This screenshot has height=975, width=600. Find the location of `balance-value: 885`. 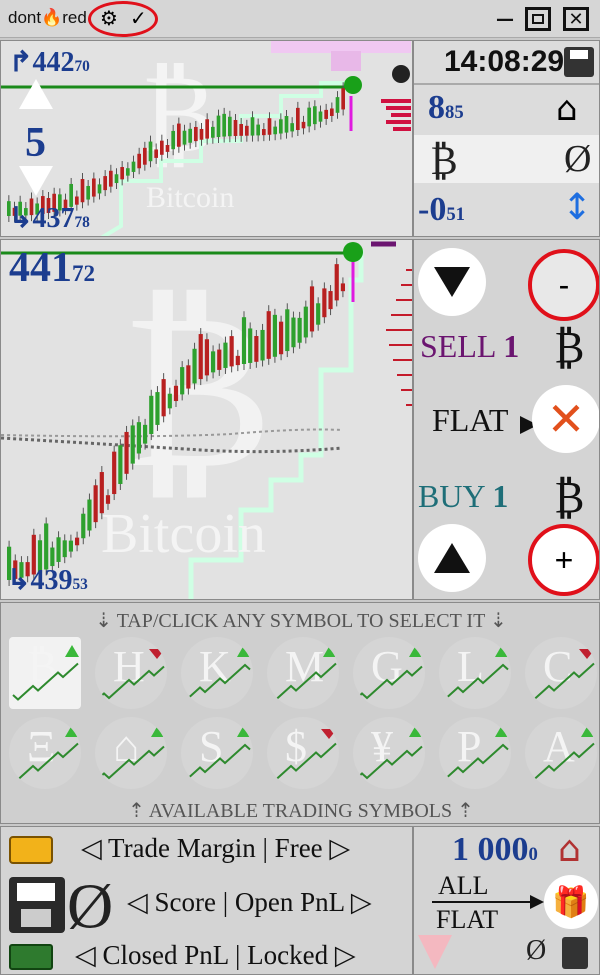

balance-value: 885 is located at coordinates (446, 107).